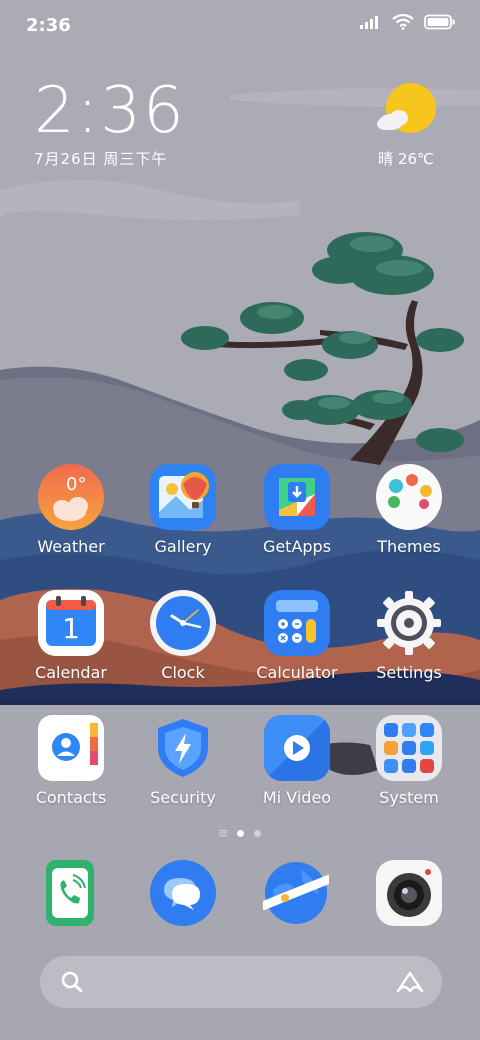 Image resolution: width=480 pixels, height=1040 pixels. I want to click on browser-globe-icon, so click(296, 893).